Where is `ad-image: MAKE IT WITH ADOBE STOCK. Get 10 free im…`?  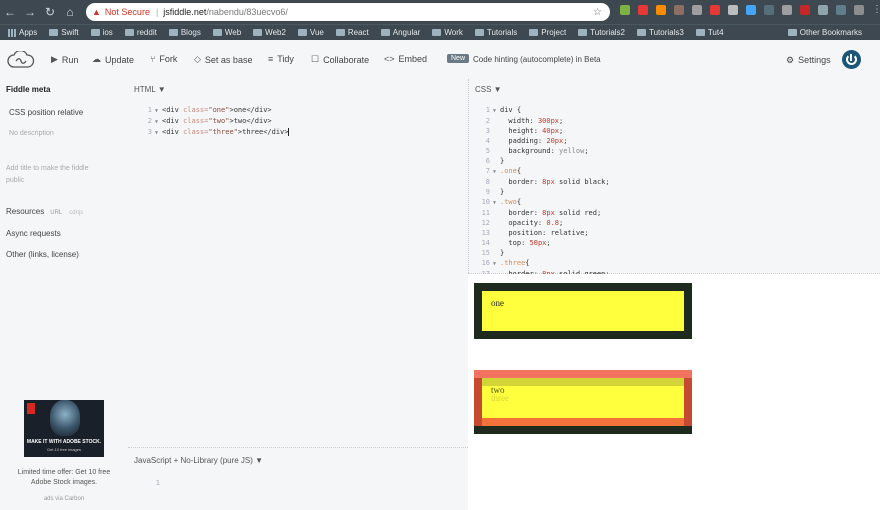 ad-image: MAKE IT WITH ADOBE STOCK. Get 10 free im… is located at coordinates (64, 428).